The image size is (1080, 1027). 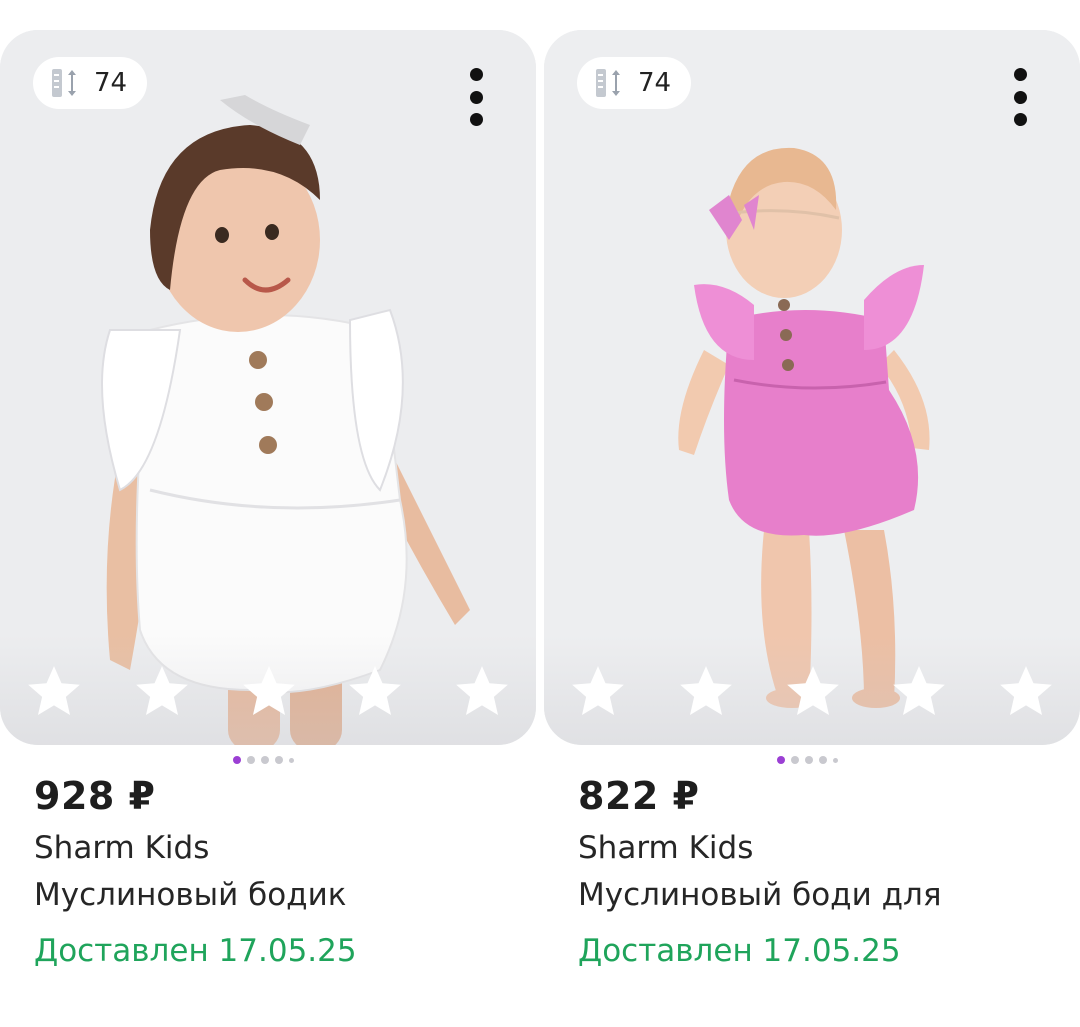 I want to click on product-name: Муслиновый бодик, so click(x=190, y=895).